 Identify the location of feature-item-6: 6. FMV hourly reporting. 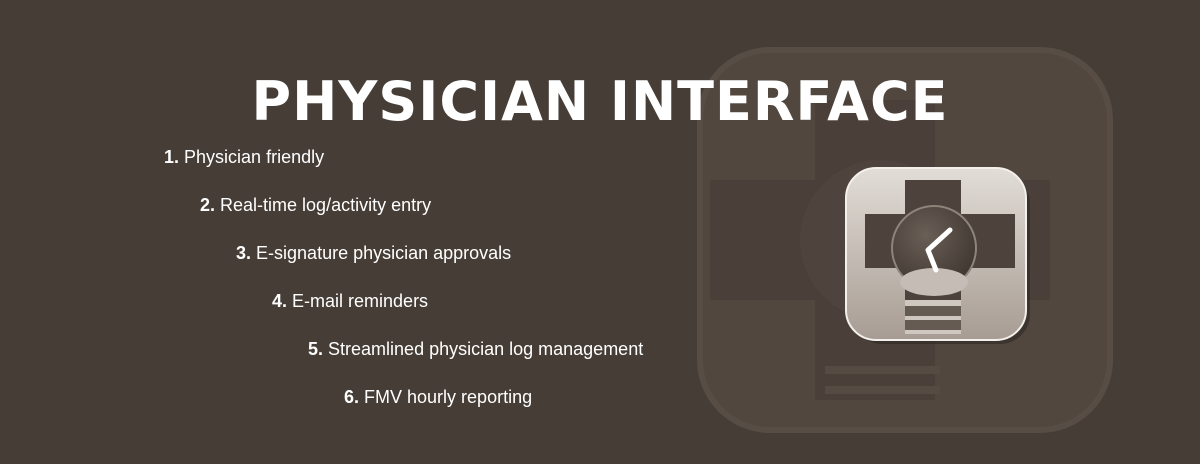
(438, 397).